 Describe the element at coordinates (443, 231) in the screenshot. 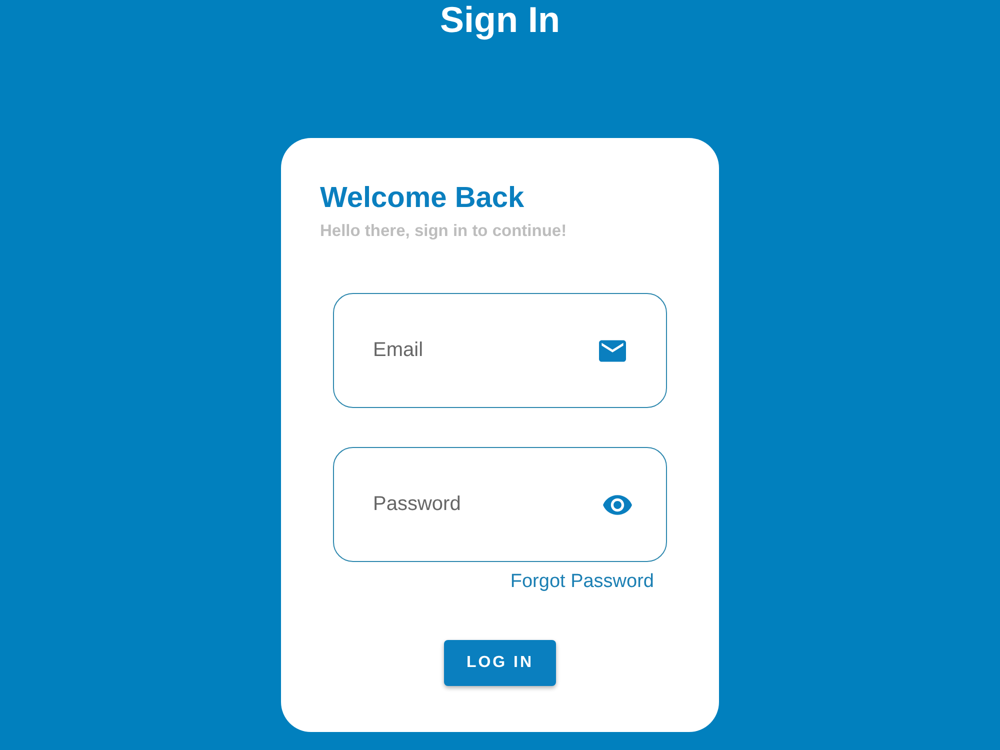

I see `subtitle-text: Hello there, sign in to continue!` at that location.